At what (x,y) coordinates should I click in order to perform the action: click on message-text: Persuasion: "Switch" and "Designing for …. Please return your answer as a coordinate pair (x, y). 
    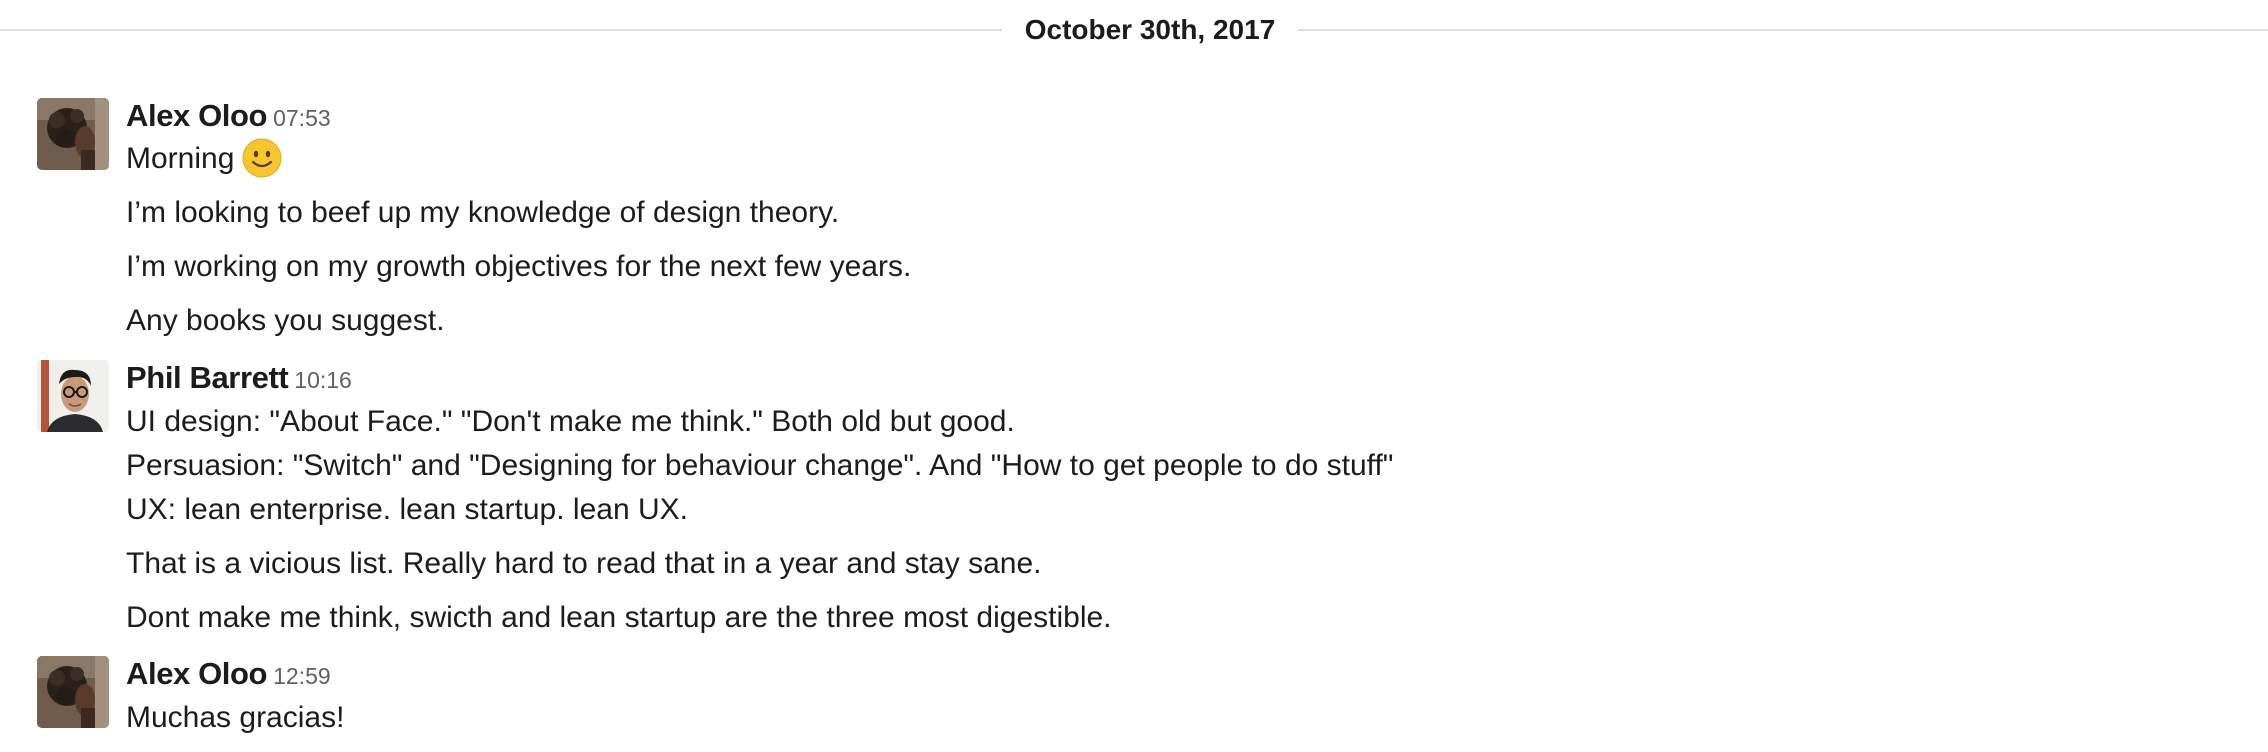
    Looking at the image, I should click on (760, 465).